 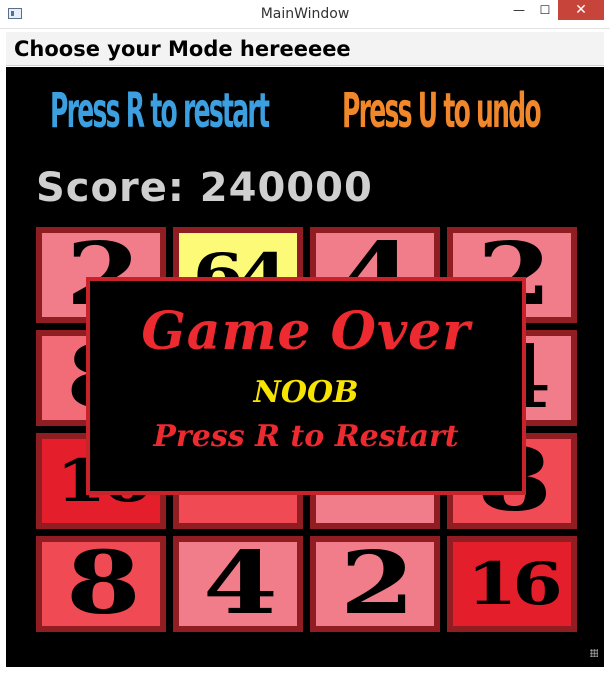 I want to click on tile-value: 4, so click(x=240, y=584).